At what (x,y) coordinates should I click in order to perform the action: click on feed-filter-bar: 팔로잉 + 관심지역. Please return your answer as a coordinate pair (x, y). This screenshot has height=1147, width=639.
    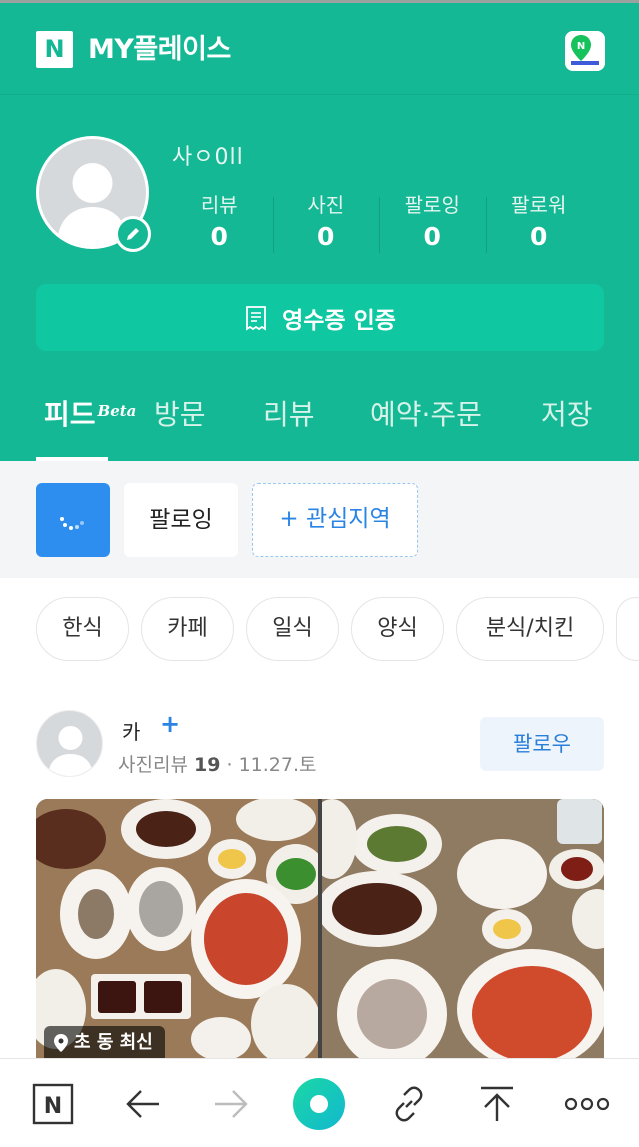
    Looking at the image, I should click on (319, 519).